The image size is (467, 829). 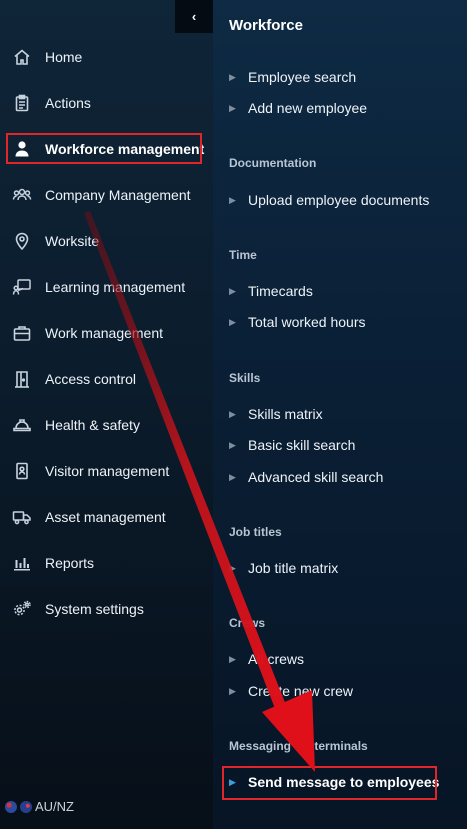 I want to click on link-label: Total worked hours, so click(x=307, y=322).